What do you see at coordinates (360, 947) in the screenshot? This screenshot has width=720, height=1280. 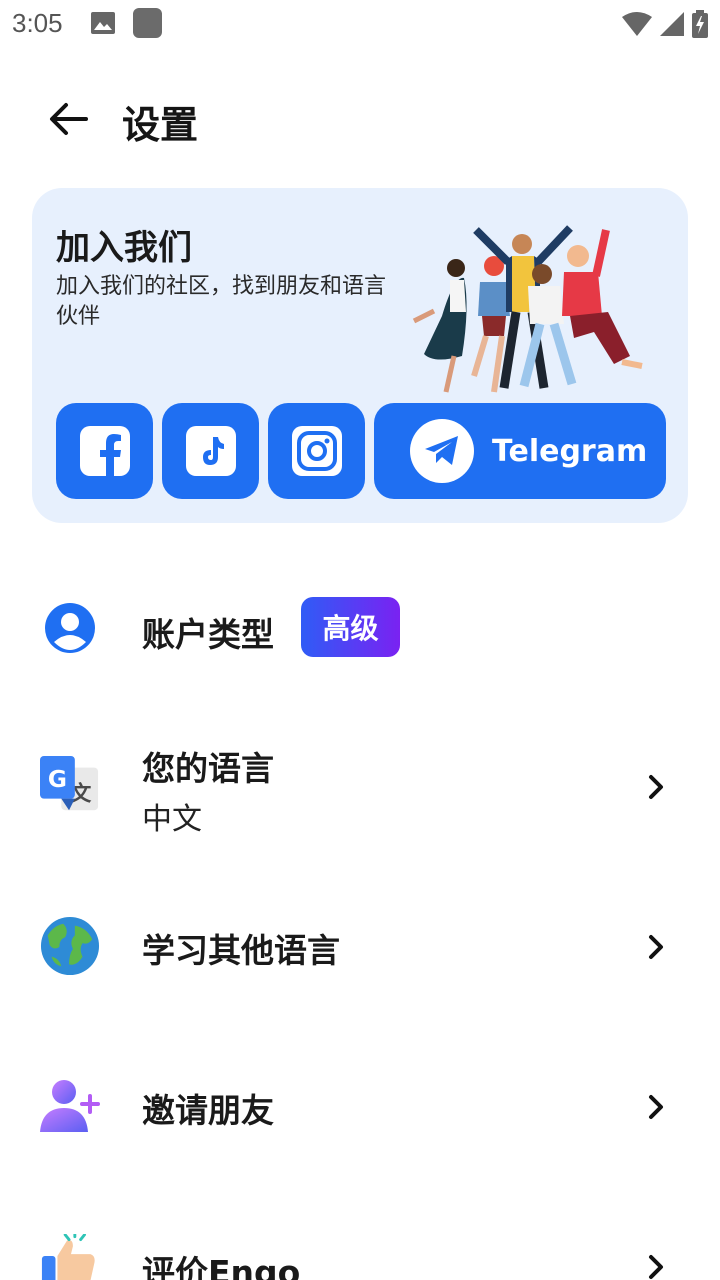 I see `learn-other-language-row: 学习其他语言` at bounding box center [360, 947].